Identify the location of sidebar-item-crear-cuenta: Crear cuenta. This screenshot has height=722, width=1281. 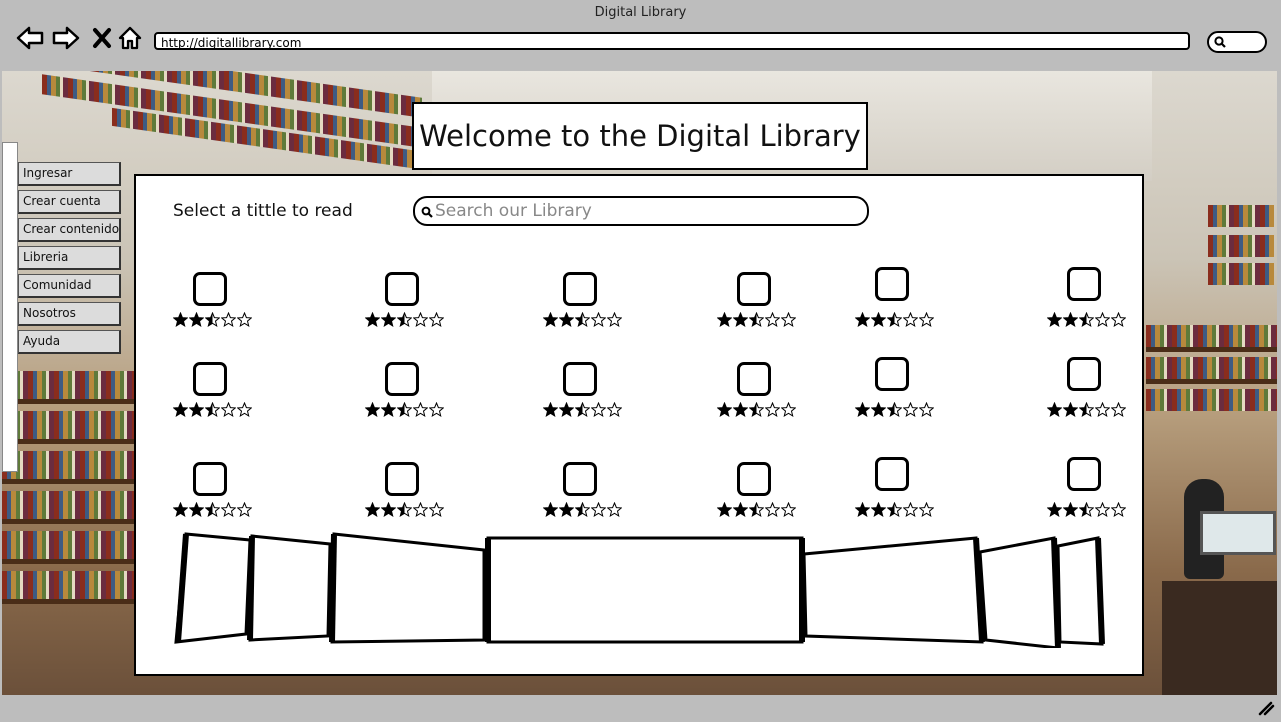
(69, 202).